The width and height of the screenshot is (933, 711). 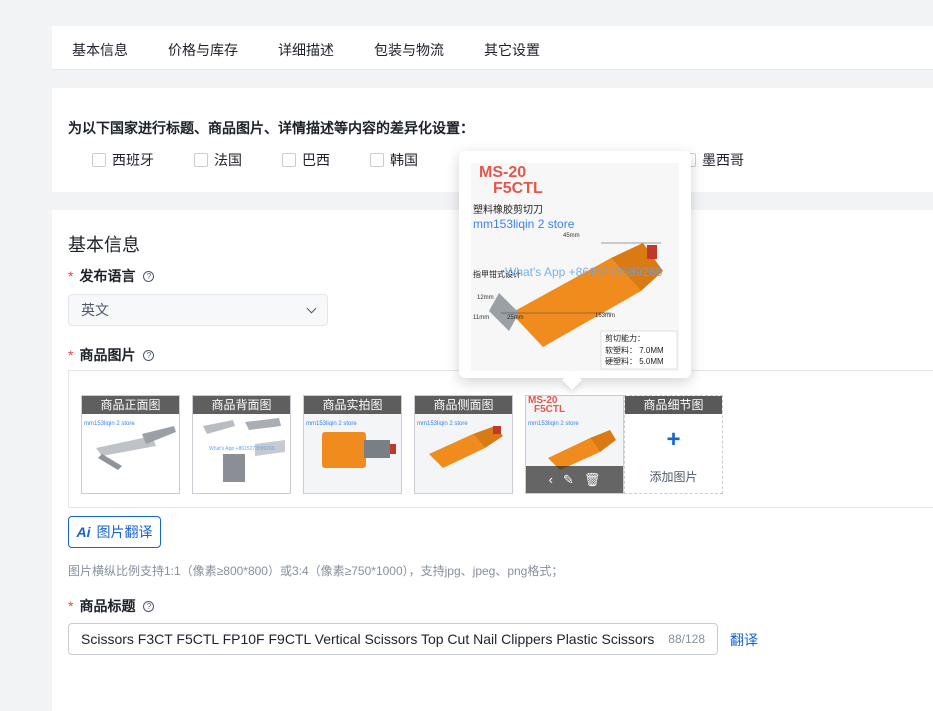 I want to click on capacity-hard: 硬塑料： 5.0MM, so click(x=634, y=361).